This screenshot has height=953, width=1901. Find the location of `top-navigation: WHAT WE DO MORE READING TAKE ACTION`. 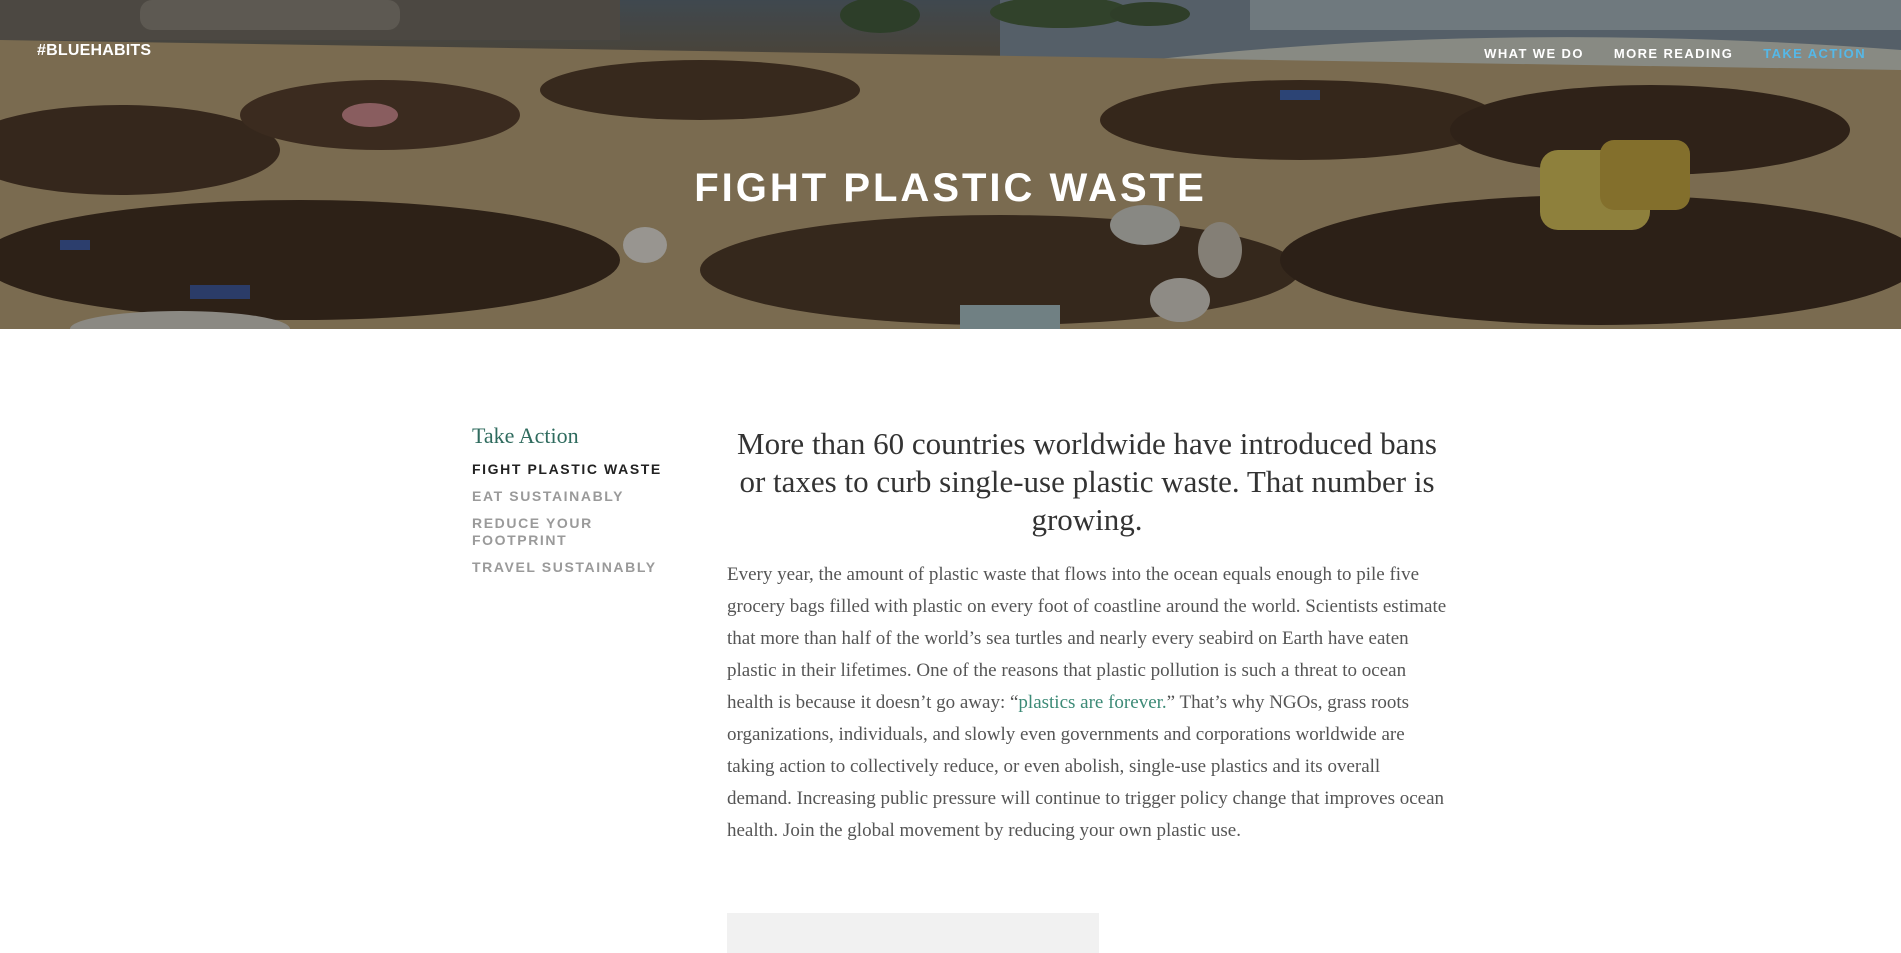

top-navigation: WHAT WE DO MORE READING TAKE ACTION is located at coordinates (1675, 53).